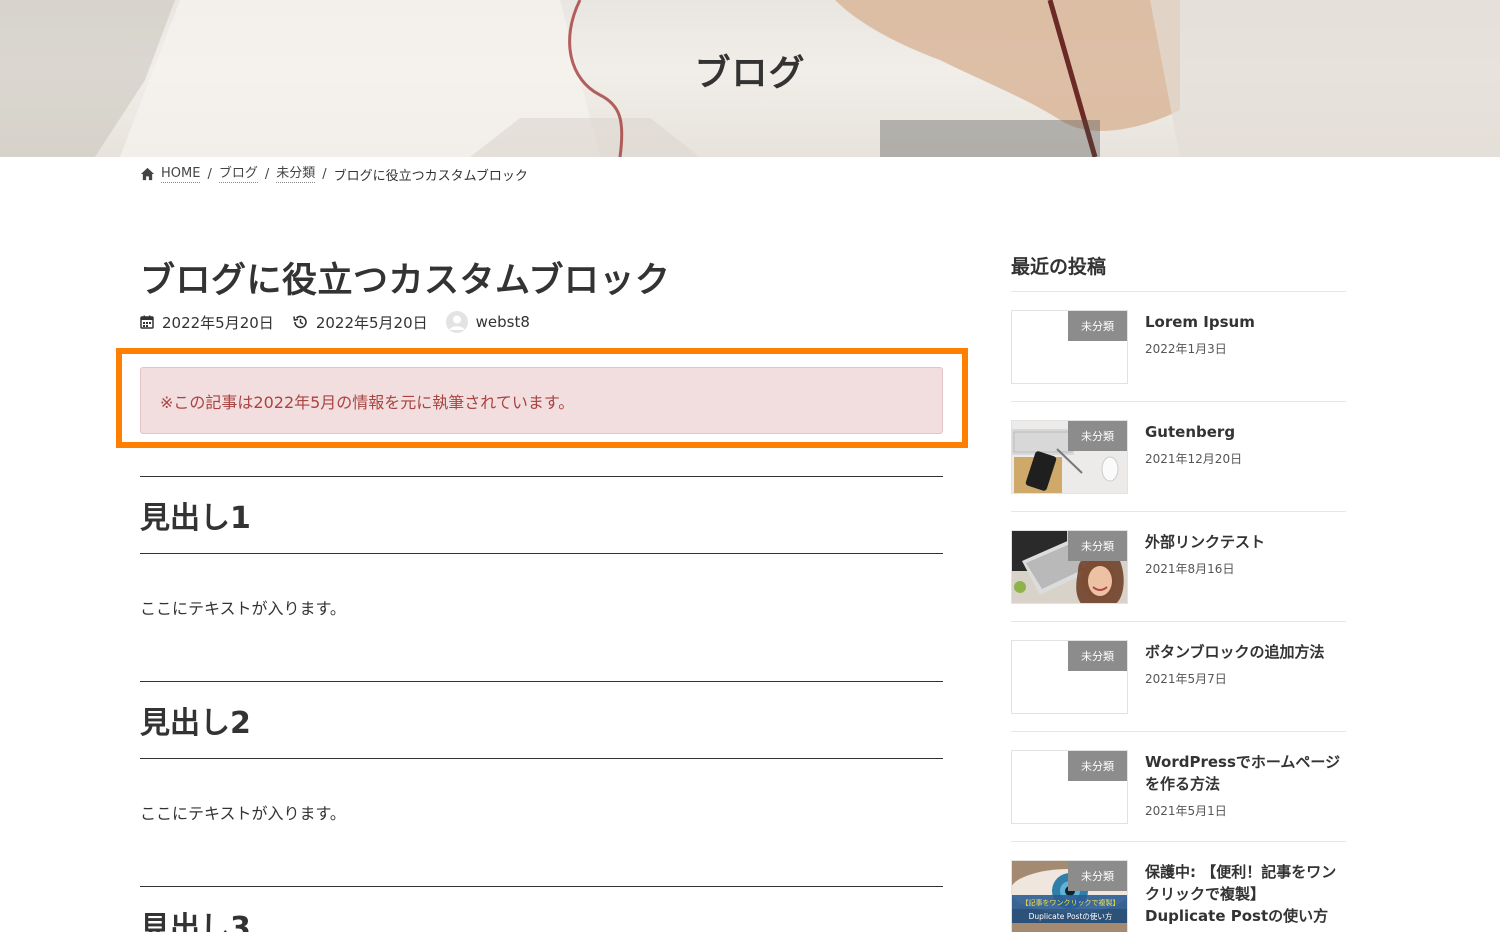 The width and height of the screenshot is (1500, 932). I want to click on post-thumbnail: 【記事をワンクリックで複製】 Duplicate Postの使い方 未分類, so click(1069, 896).